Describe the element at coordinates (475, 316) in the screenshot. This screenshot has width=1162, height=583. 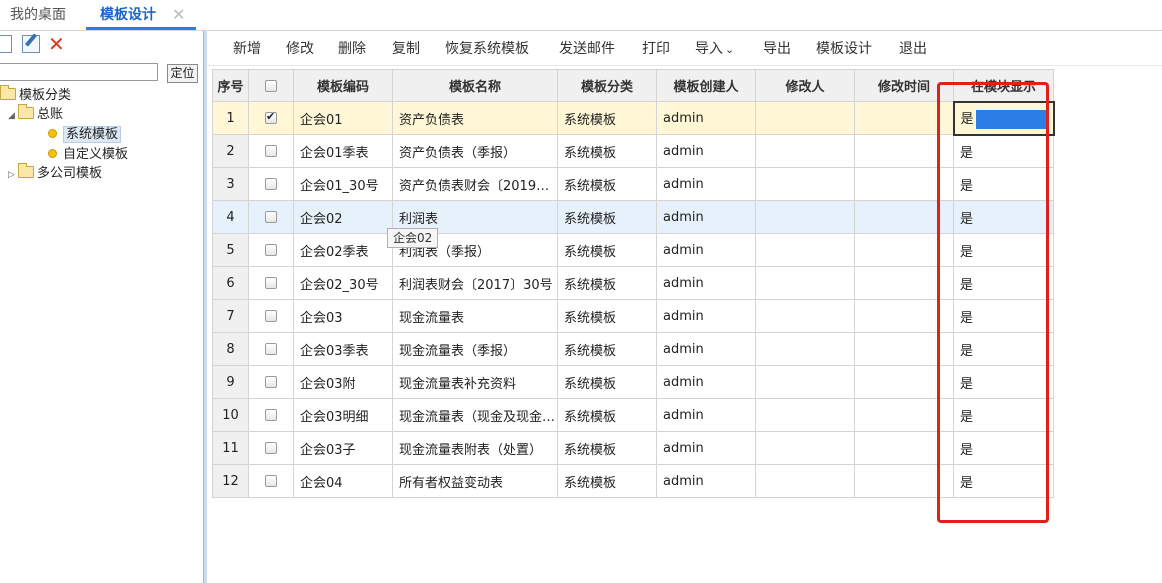
I see `cell-name: 现金流量表` at that location.